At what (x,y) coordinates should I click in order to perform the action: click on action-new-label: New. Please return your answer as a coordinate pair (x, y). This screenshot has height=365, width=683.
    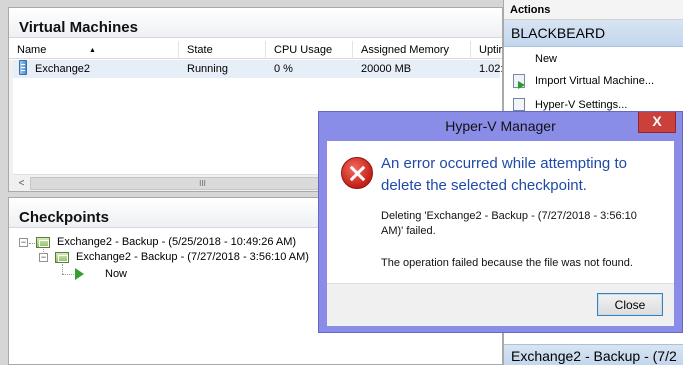
    Looking at the image, I should click on (546, 59).